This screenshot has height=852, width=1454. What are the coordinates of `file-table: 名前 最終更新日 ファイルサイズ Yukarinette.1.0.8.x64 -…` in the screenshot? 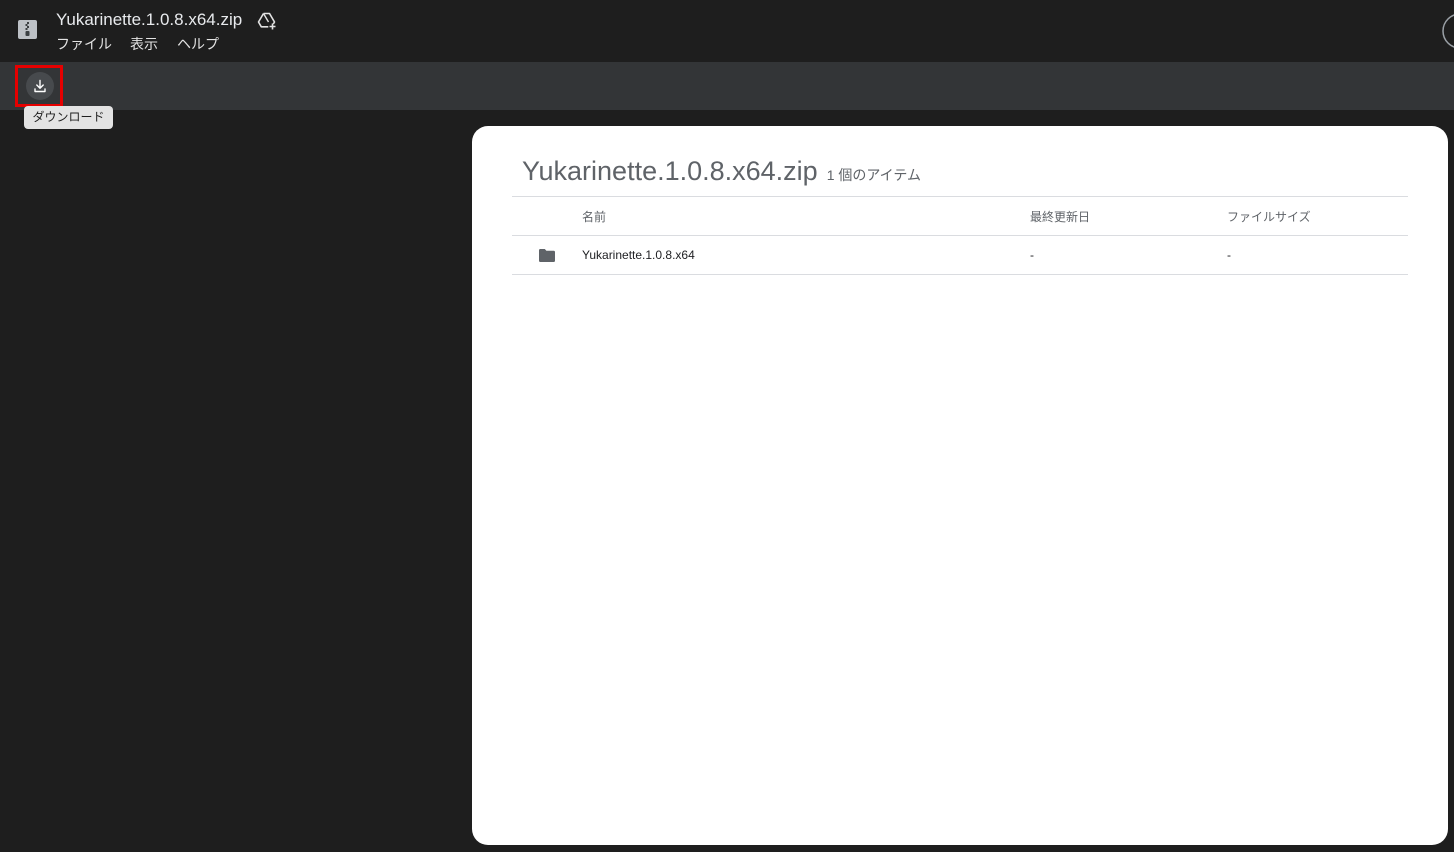 It's located at (960, 235).